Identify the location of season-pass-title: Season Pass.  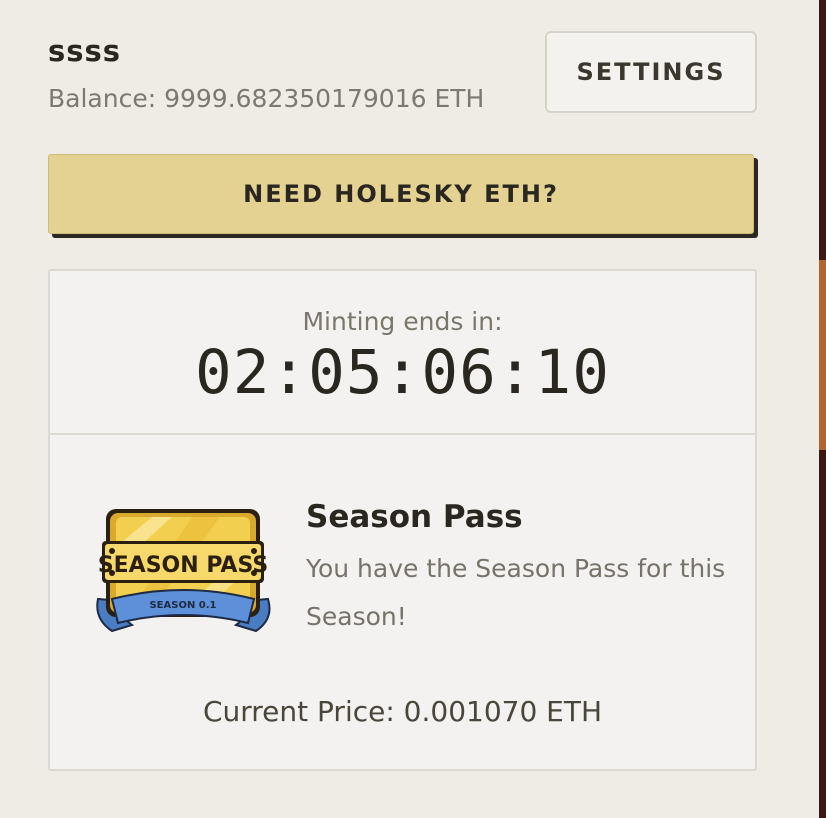
(414, 517).